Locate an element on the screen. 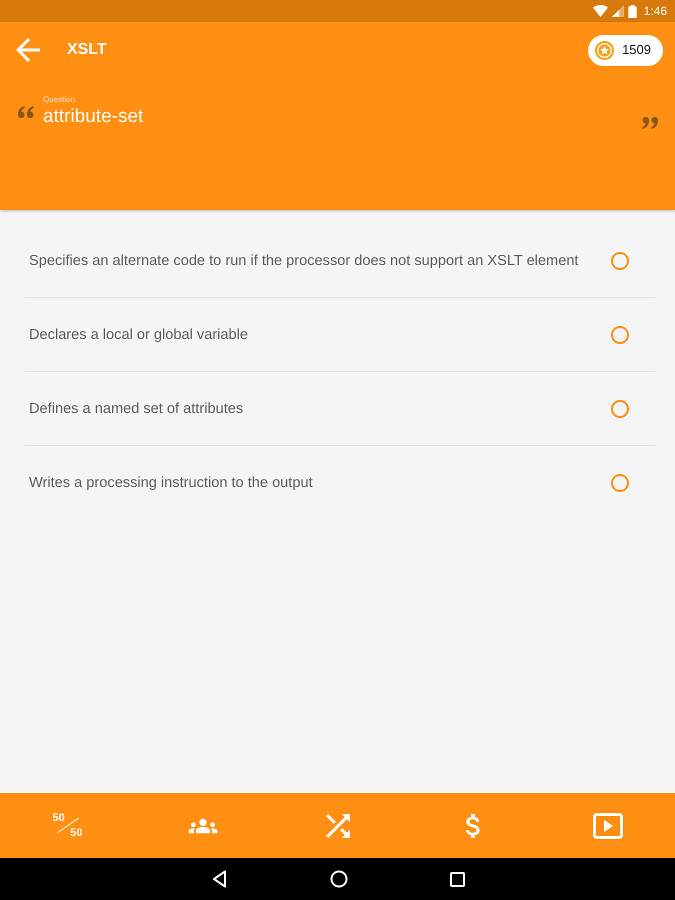  nav-recents-icon is located at coordinates (457, 879).